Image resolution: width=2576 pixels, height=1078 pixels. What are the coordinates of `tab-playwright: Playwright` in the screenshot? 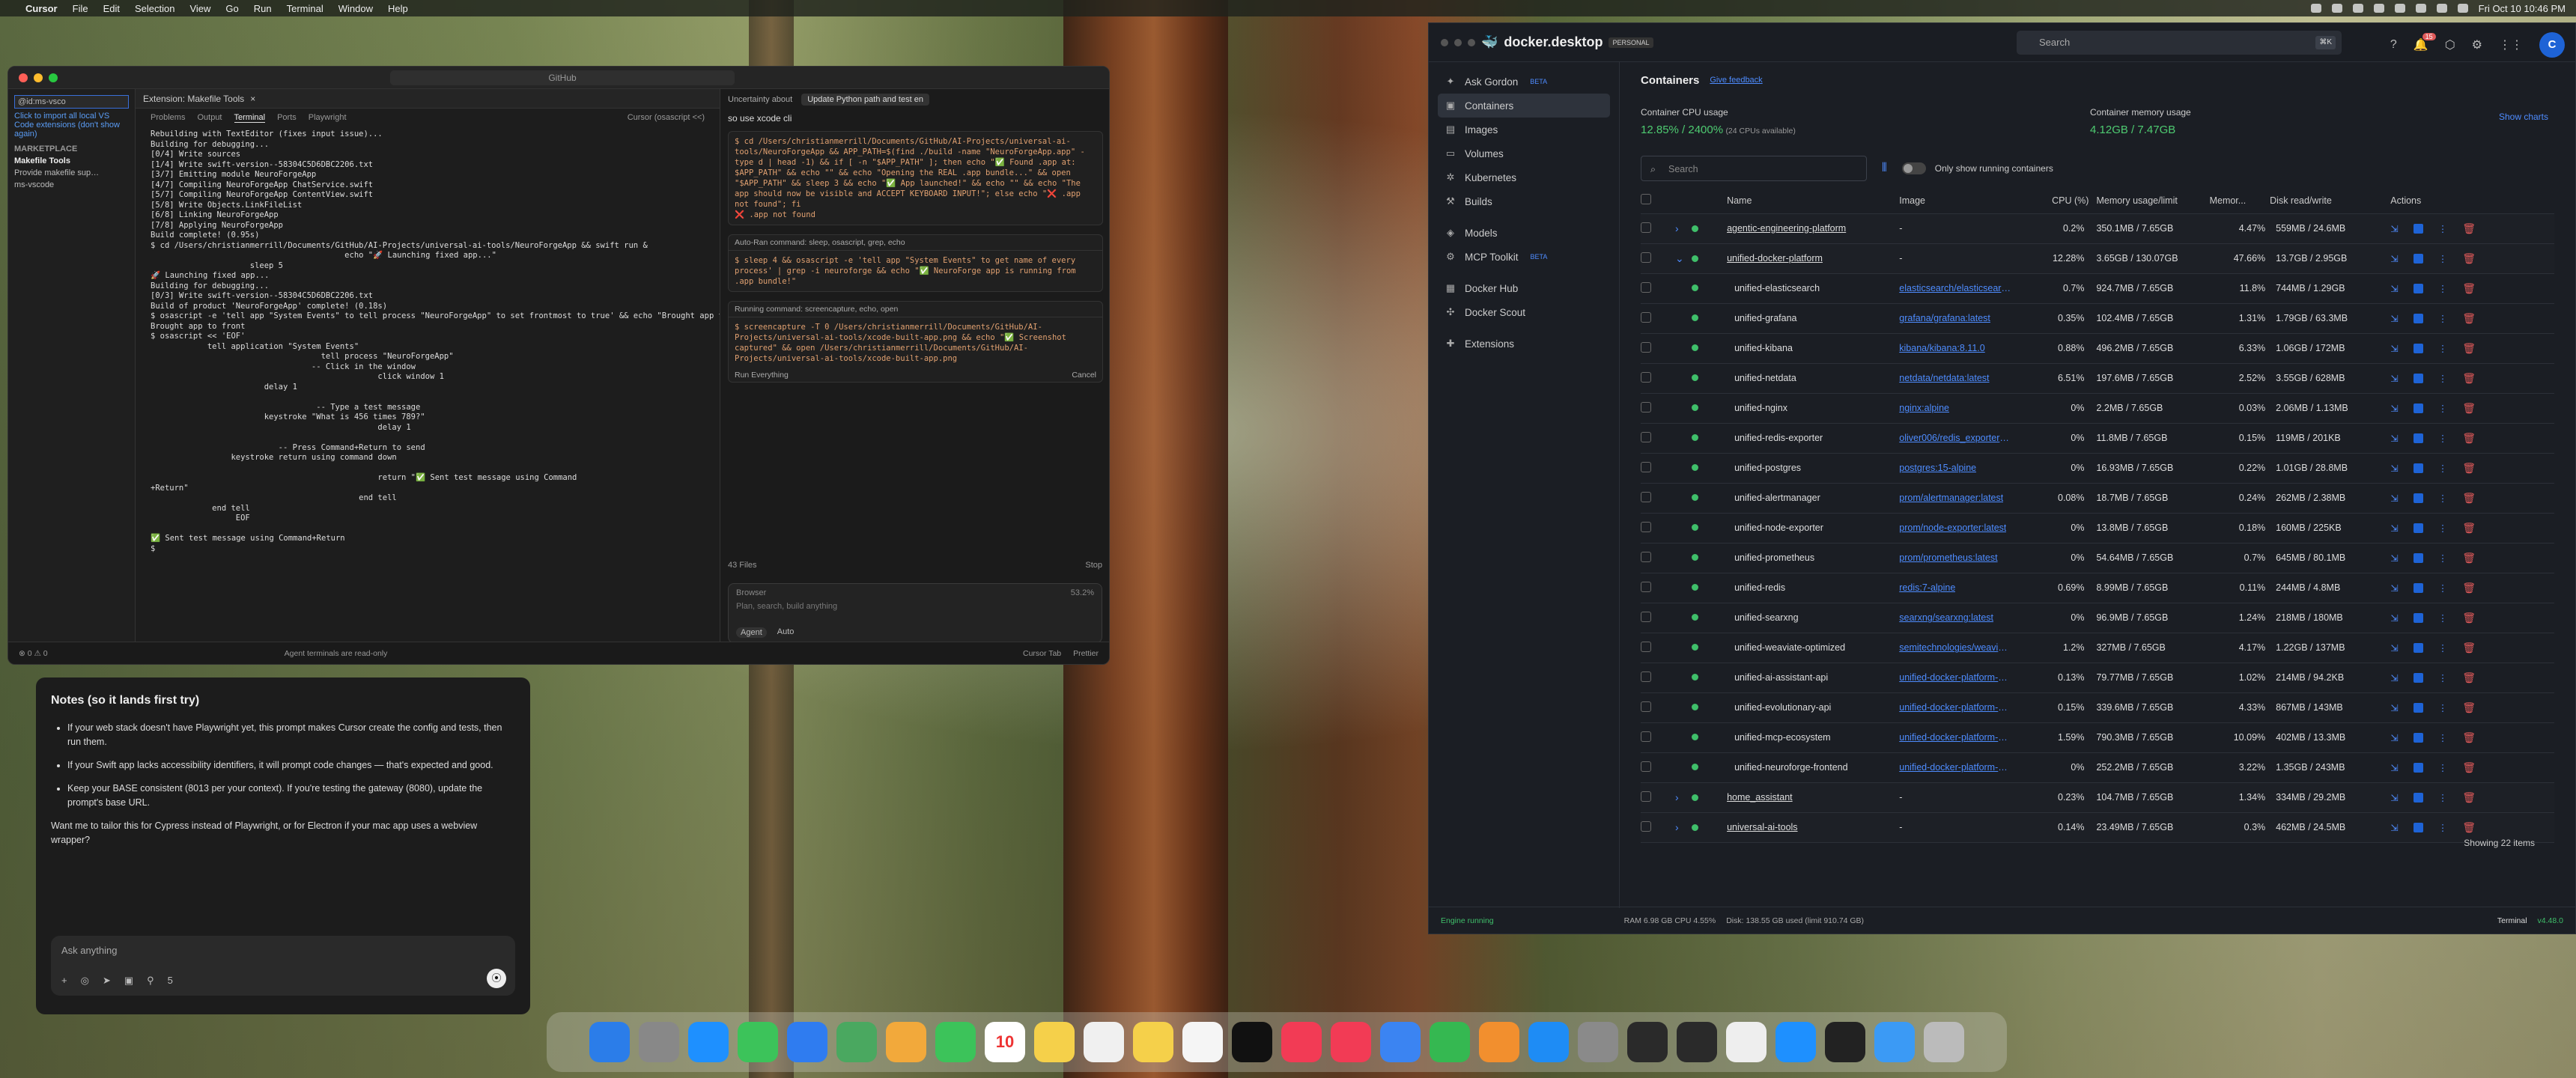 It's located at (328, 117).